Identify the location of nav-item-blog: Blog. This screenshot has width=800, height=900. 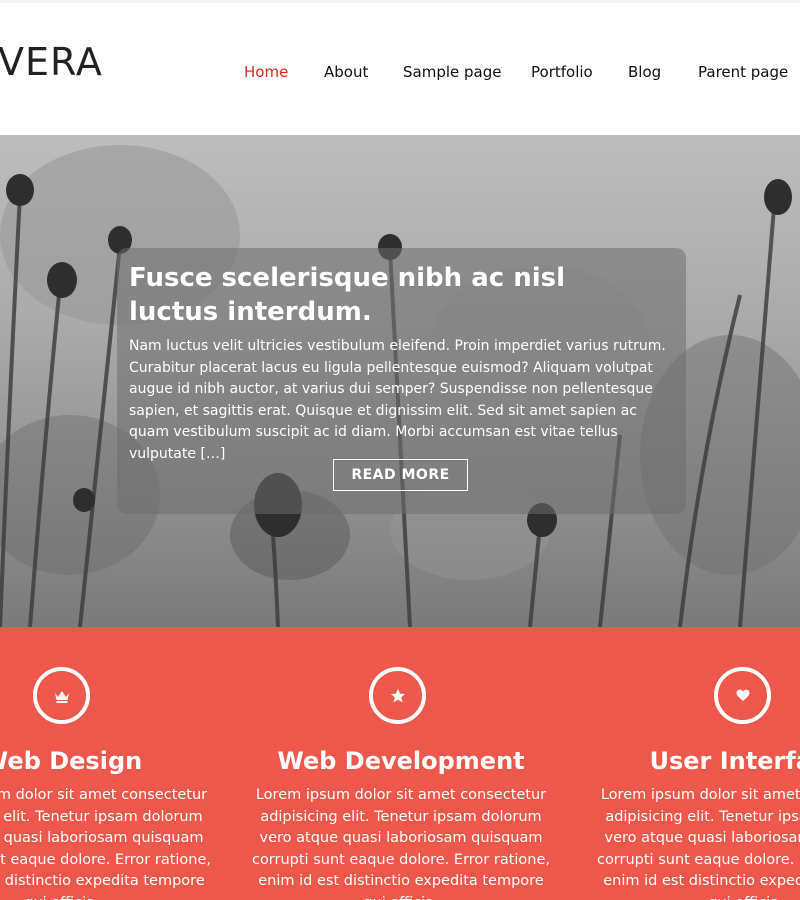
(644, 72).